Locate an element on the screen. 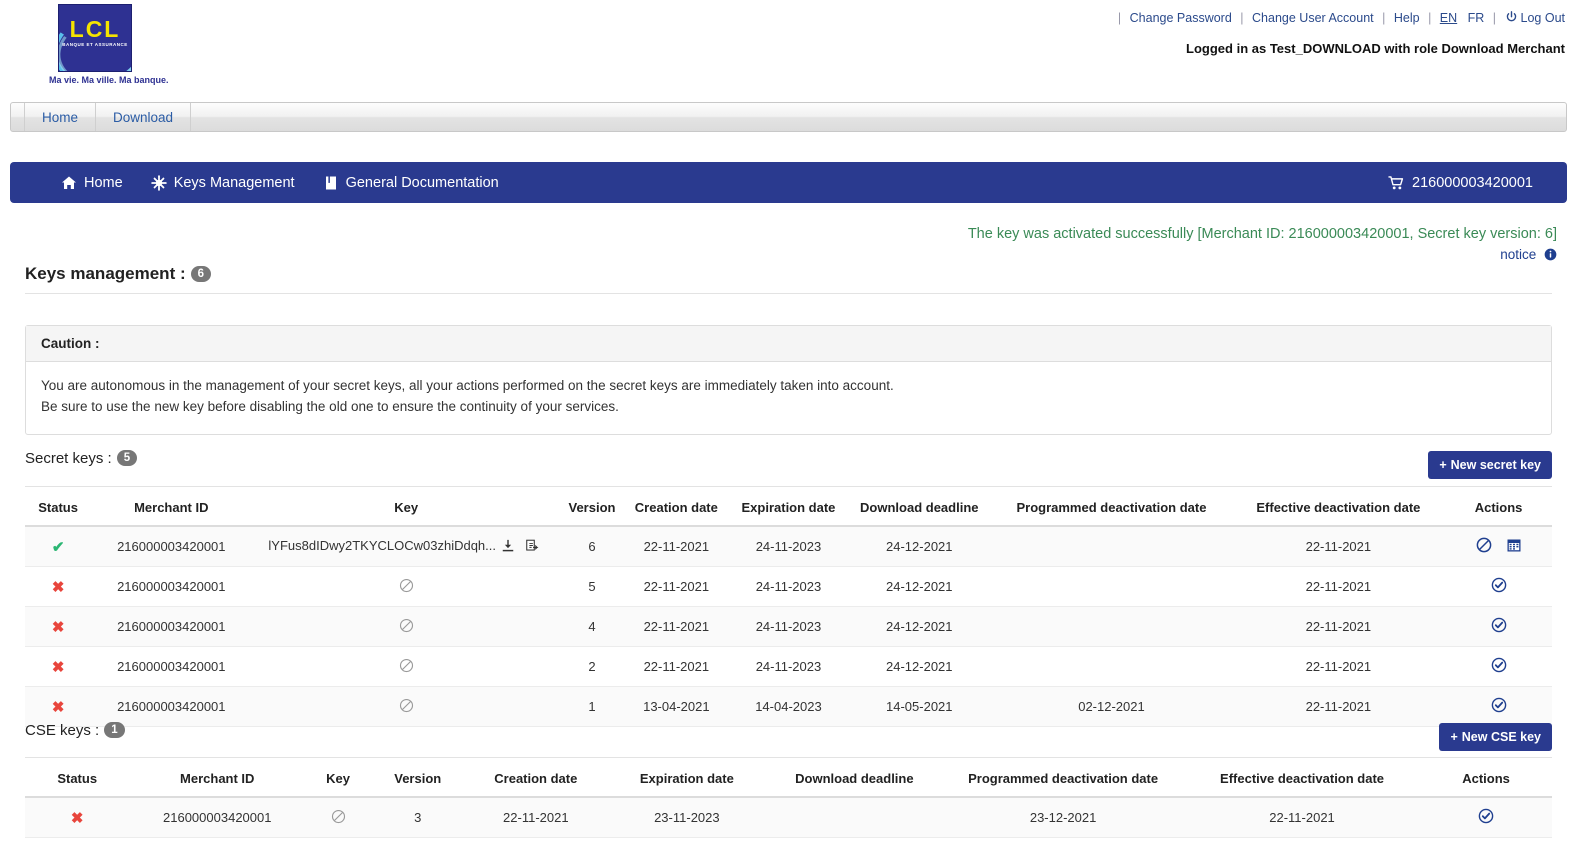  new-secret-key-label: New secret key is located at coordinates (1495, 465).